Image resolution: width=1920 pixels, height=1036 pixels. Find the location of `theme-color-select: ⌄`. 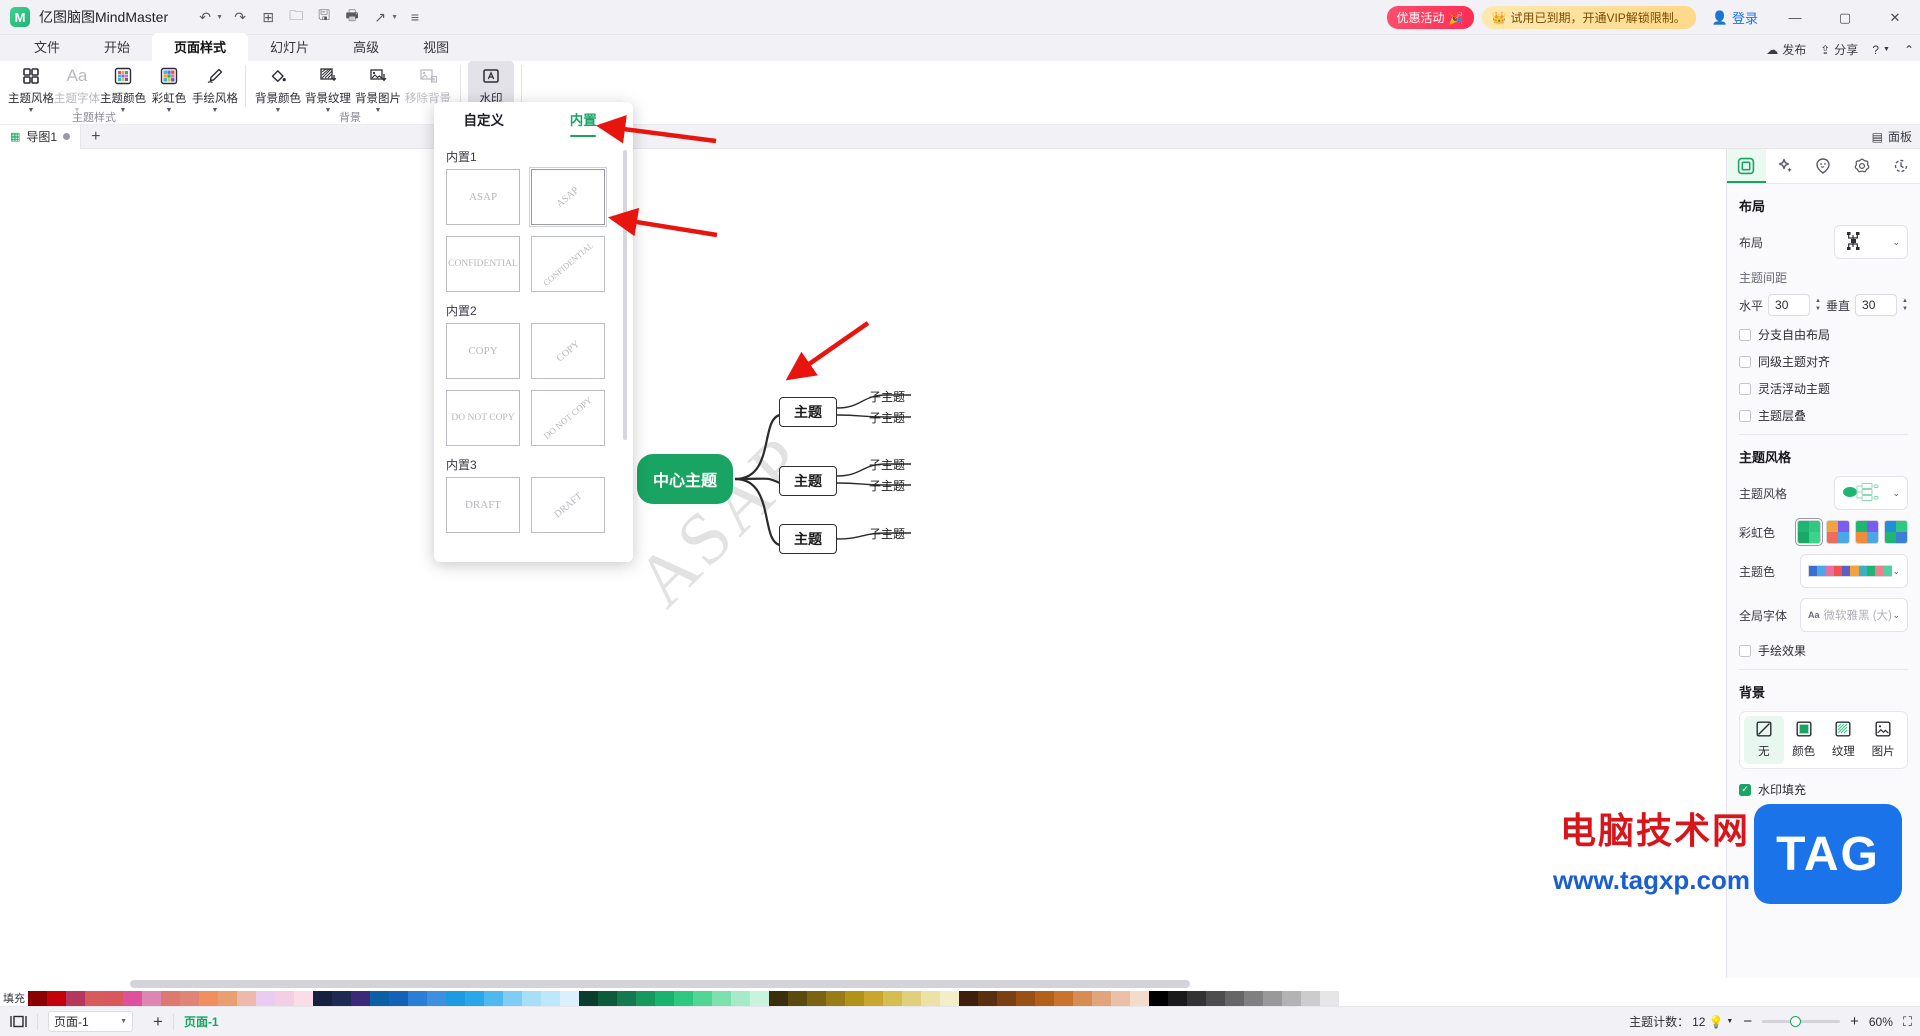

theme-color-select: ⌄ is located at coordinates (1854, 571).